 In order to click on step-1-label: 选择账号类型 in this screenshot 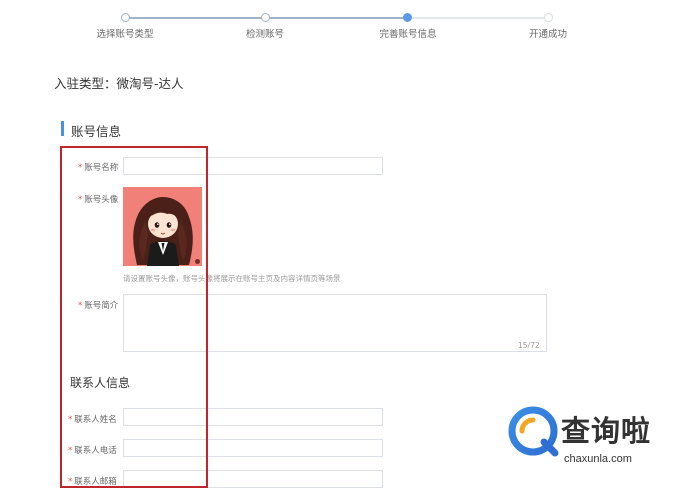, I will do `click(125, 34)`.